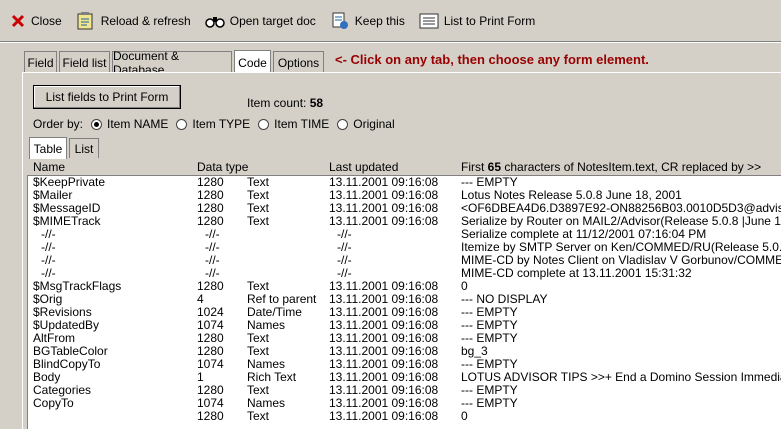  What do you see at coordinates (272, 20) in the screenshot?
I see `open-target-label: Open target doc` at bounding box center [272, 20].